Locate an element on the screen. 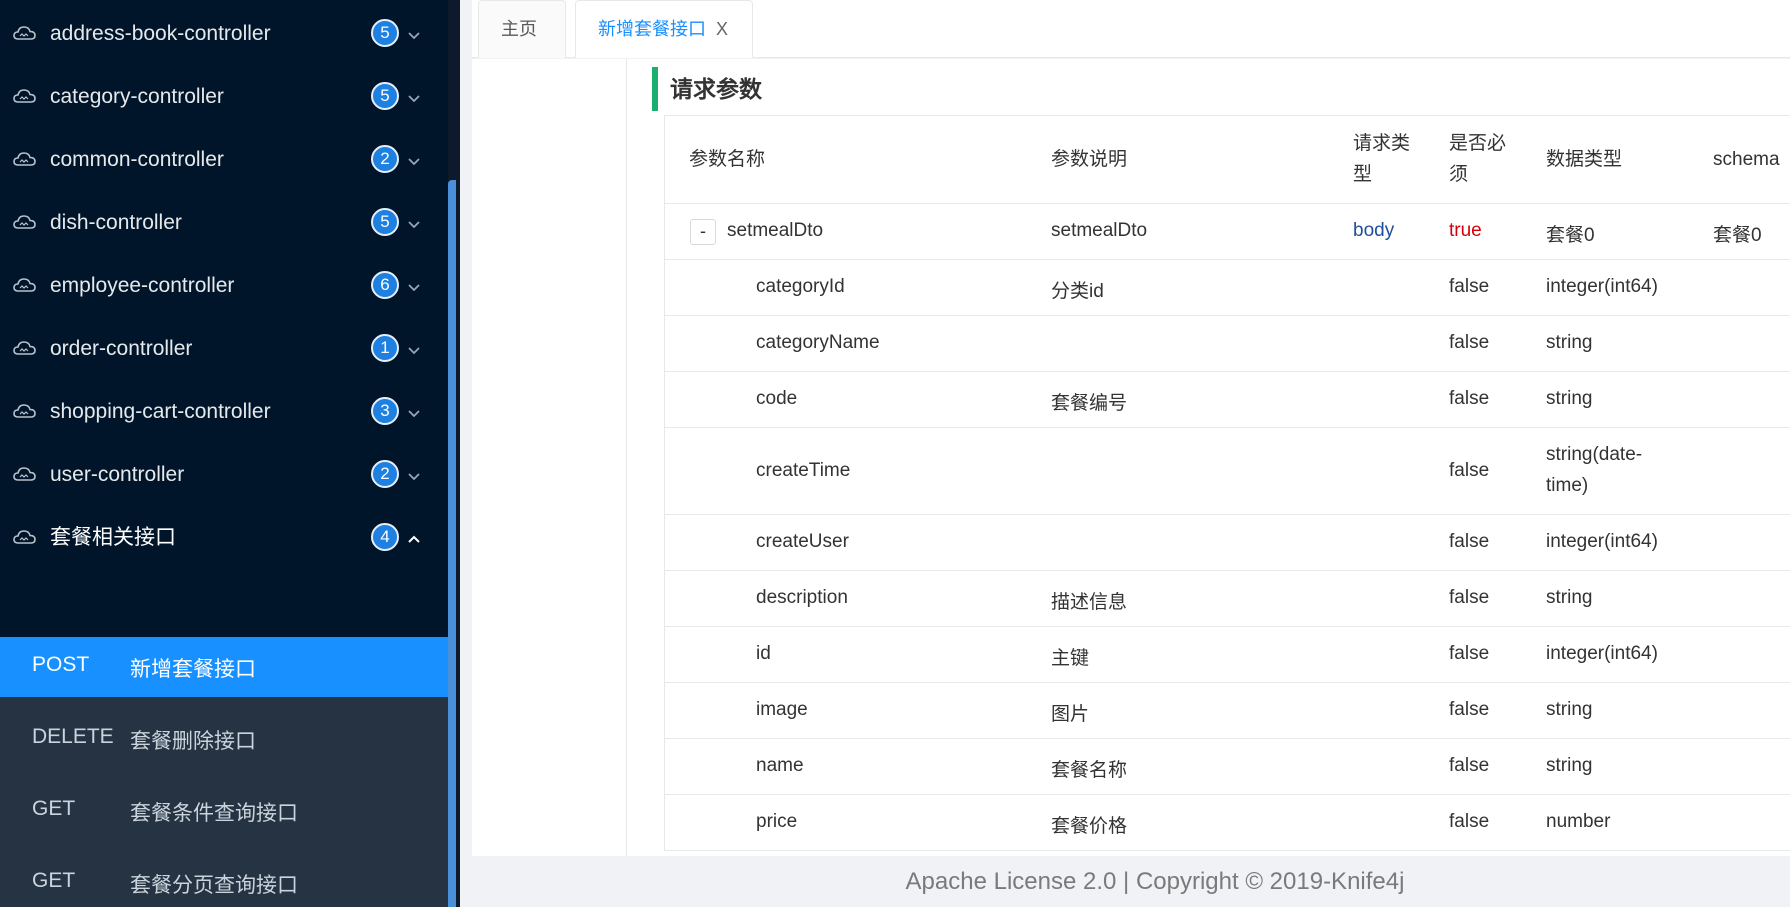  sidebar-group-label: address-book-controller is located at coordinates (160, 33).